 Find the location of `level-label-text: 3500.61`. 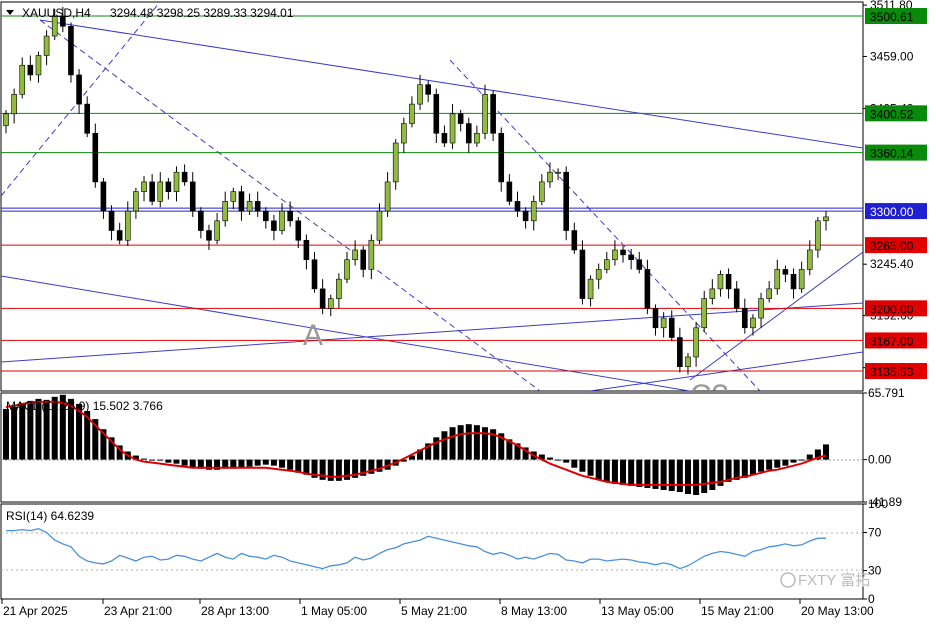

level-label-text: 3500.61 is located at coordinates (892, 17).